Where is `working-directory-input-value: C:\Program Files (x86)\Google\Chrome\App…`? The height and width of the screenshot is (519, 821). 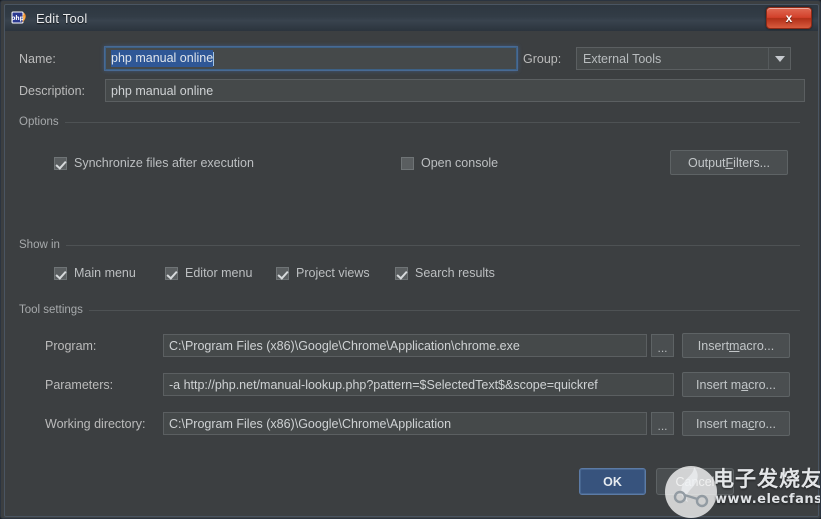 working-directory-input-value: C:\Program Files (x86)\Google\Chrome\App… is located at coordinates (310, 423).